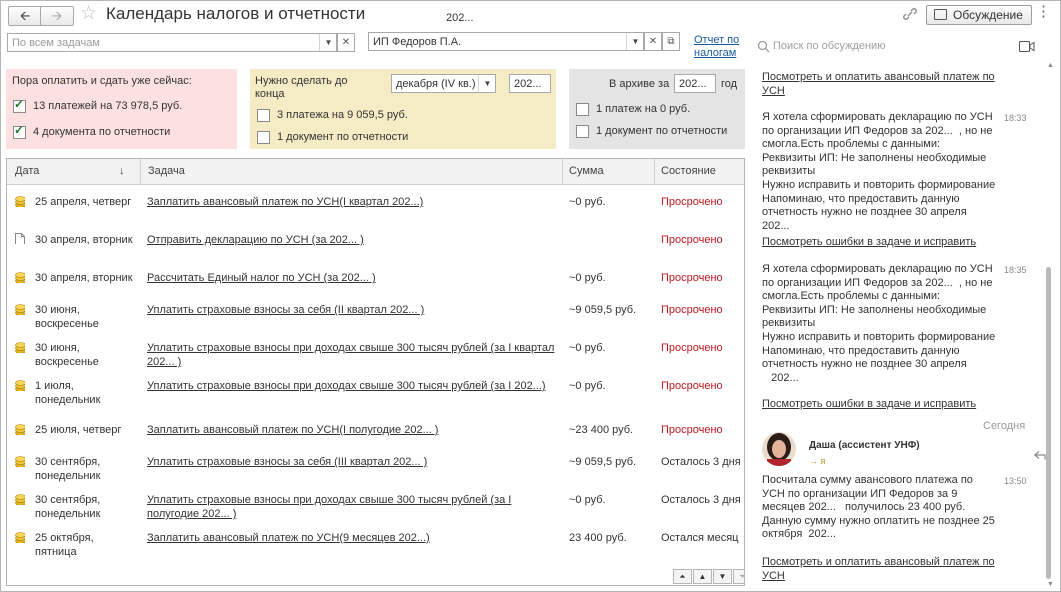 This screenshot has width=1061, height=592. Describe the element at coordinates (722, 576) in the screenshot. I see `next-page-icon: ▼` at that location.